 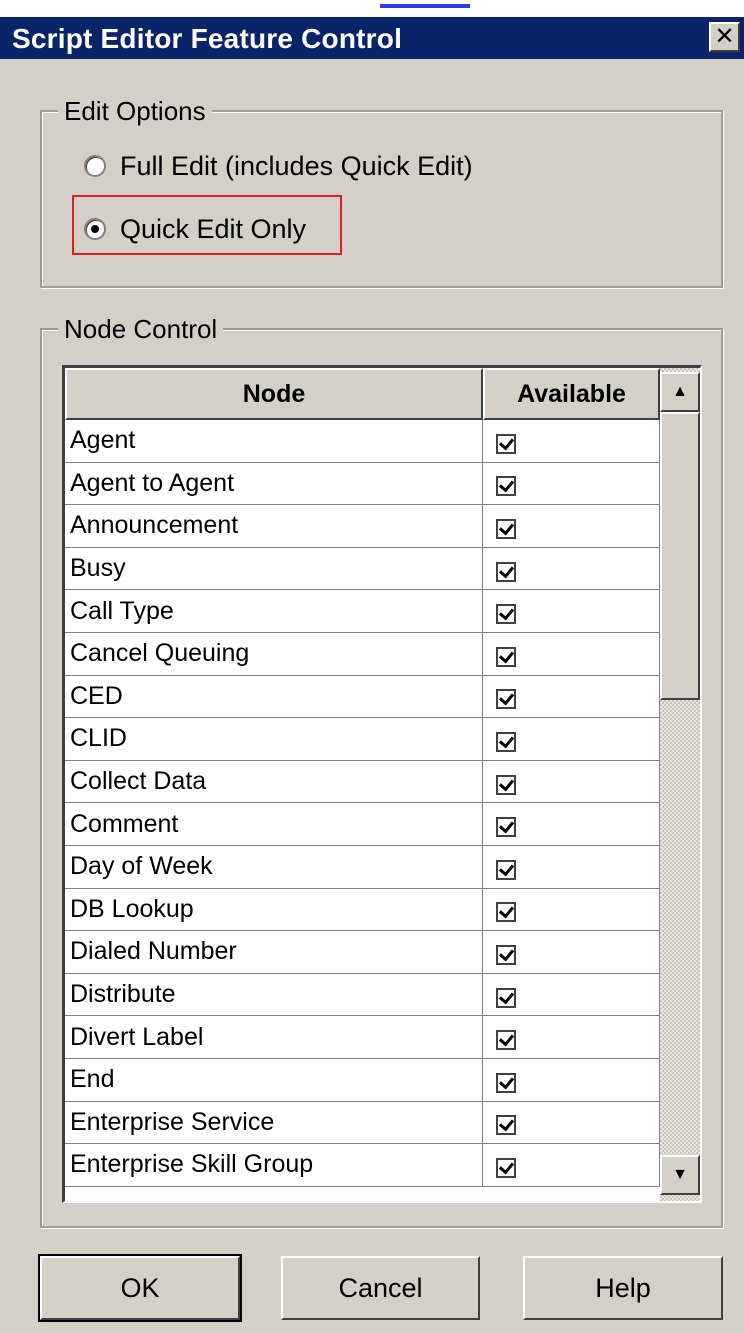 I want to click on node-name-cell: Busy, so click(x=274, y=569).